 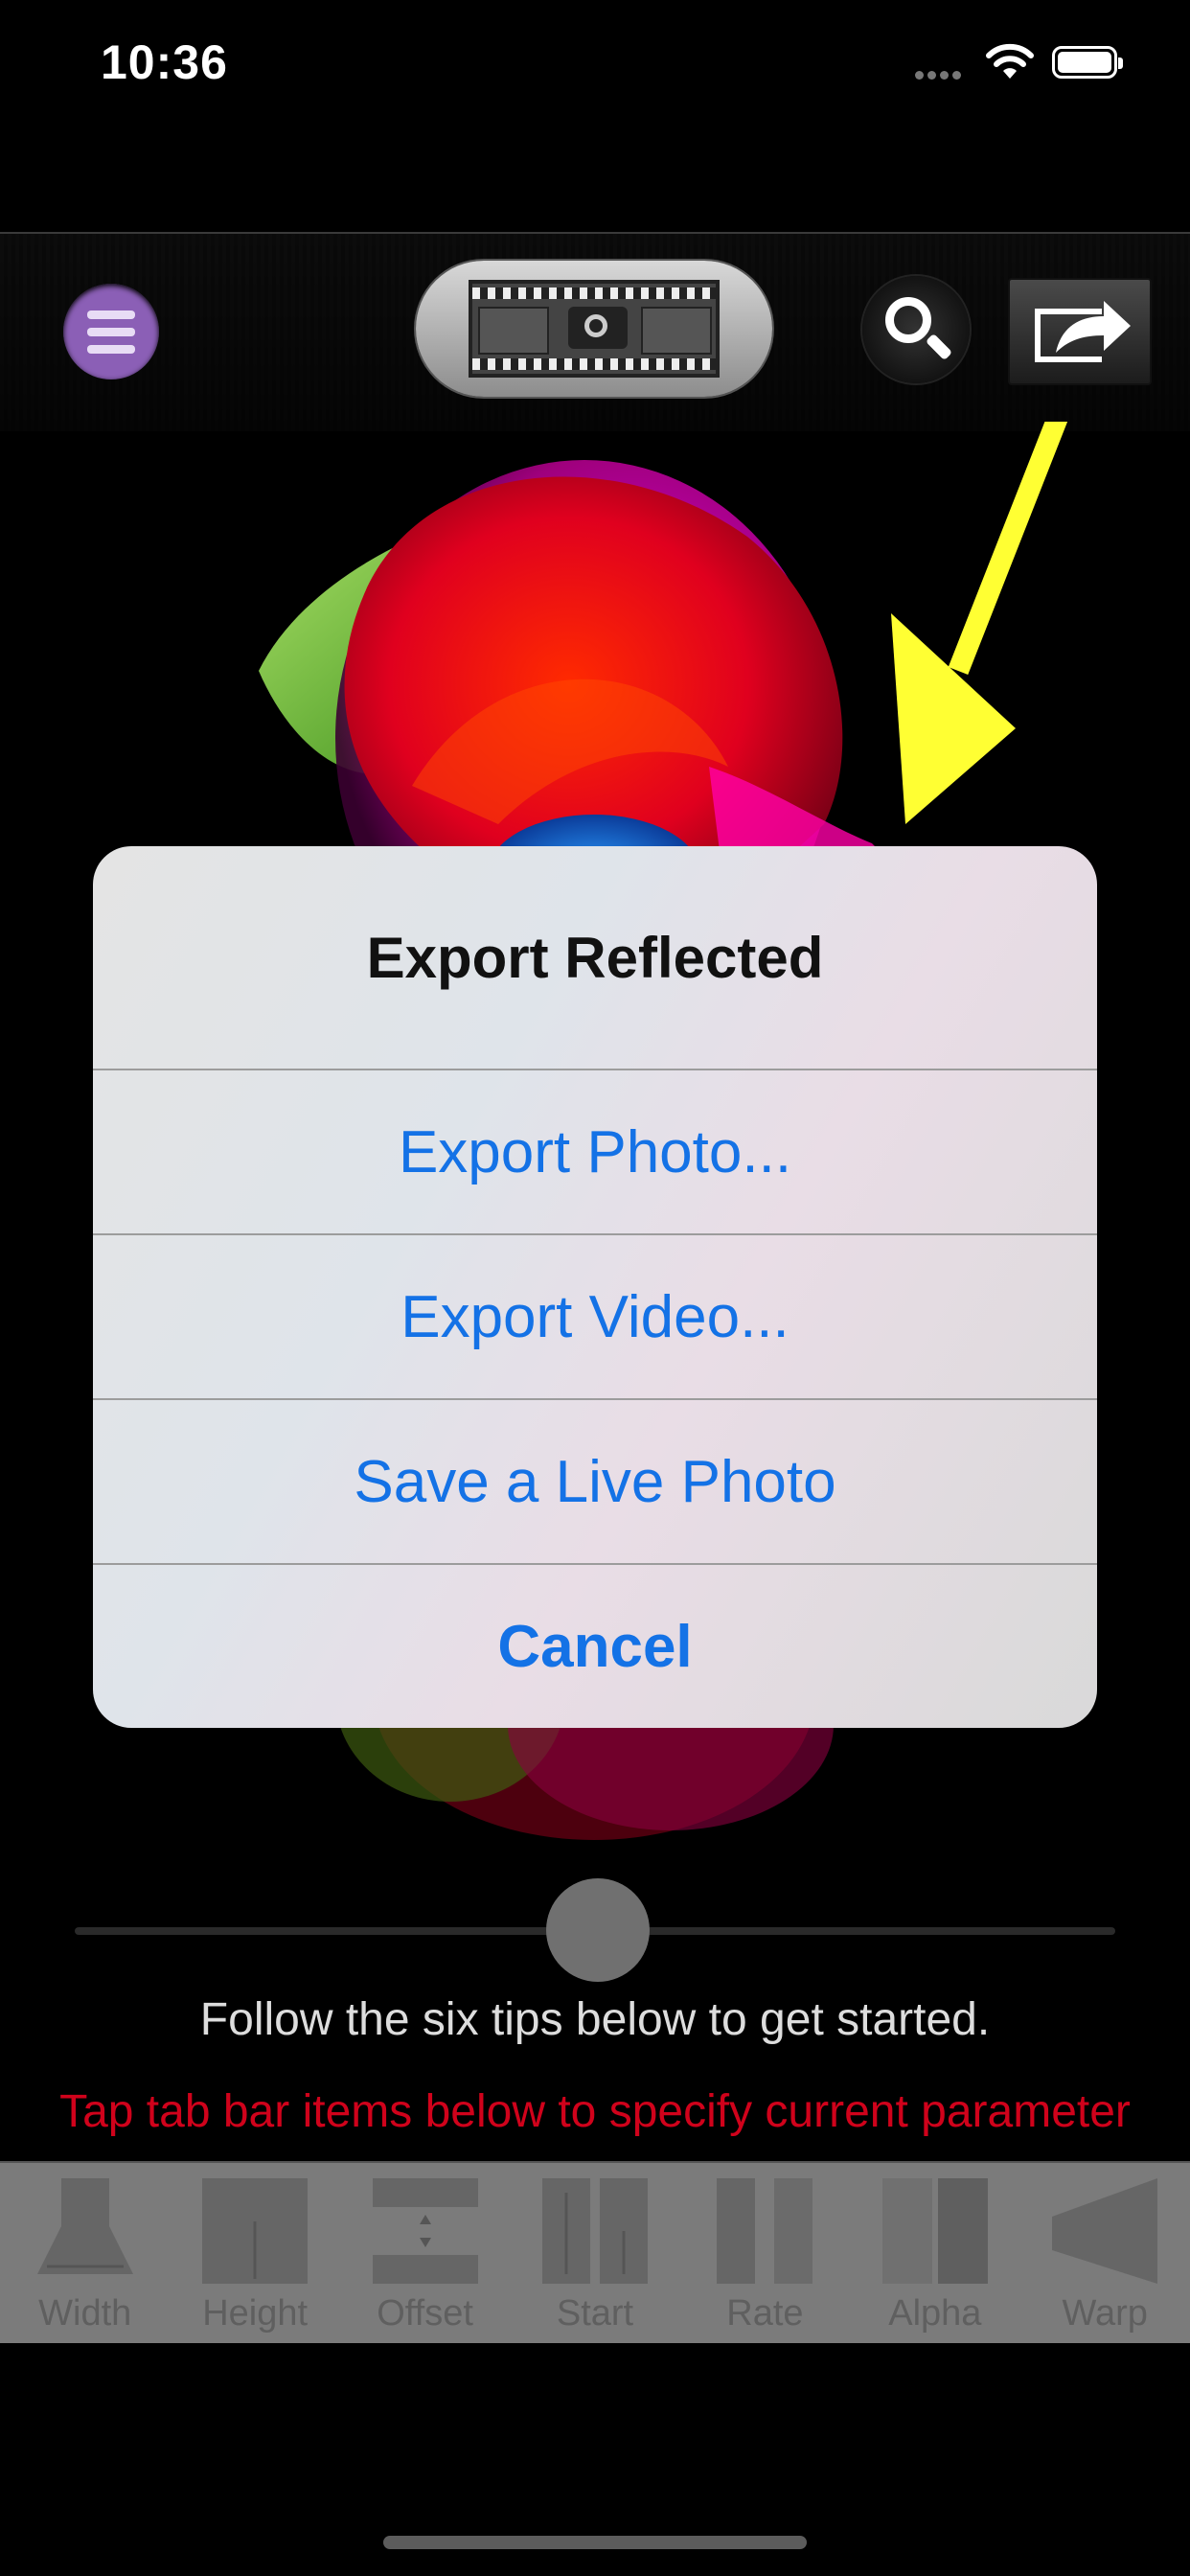 I want to click on status-bar: 10:36, so click(x=595, y=67).